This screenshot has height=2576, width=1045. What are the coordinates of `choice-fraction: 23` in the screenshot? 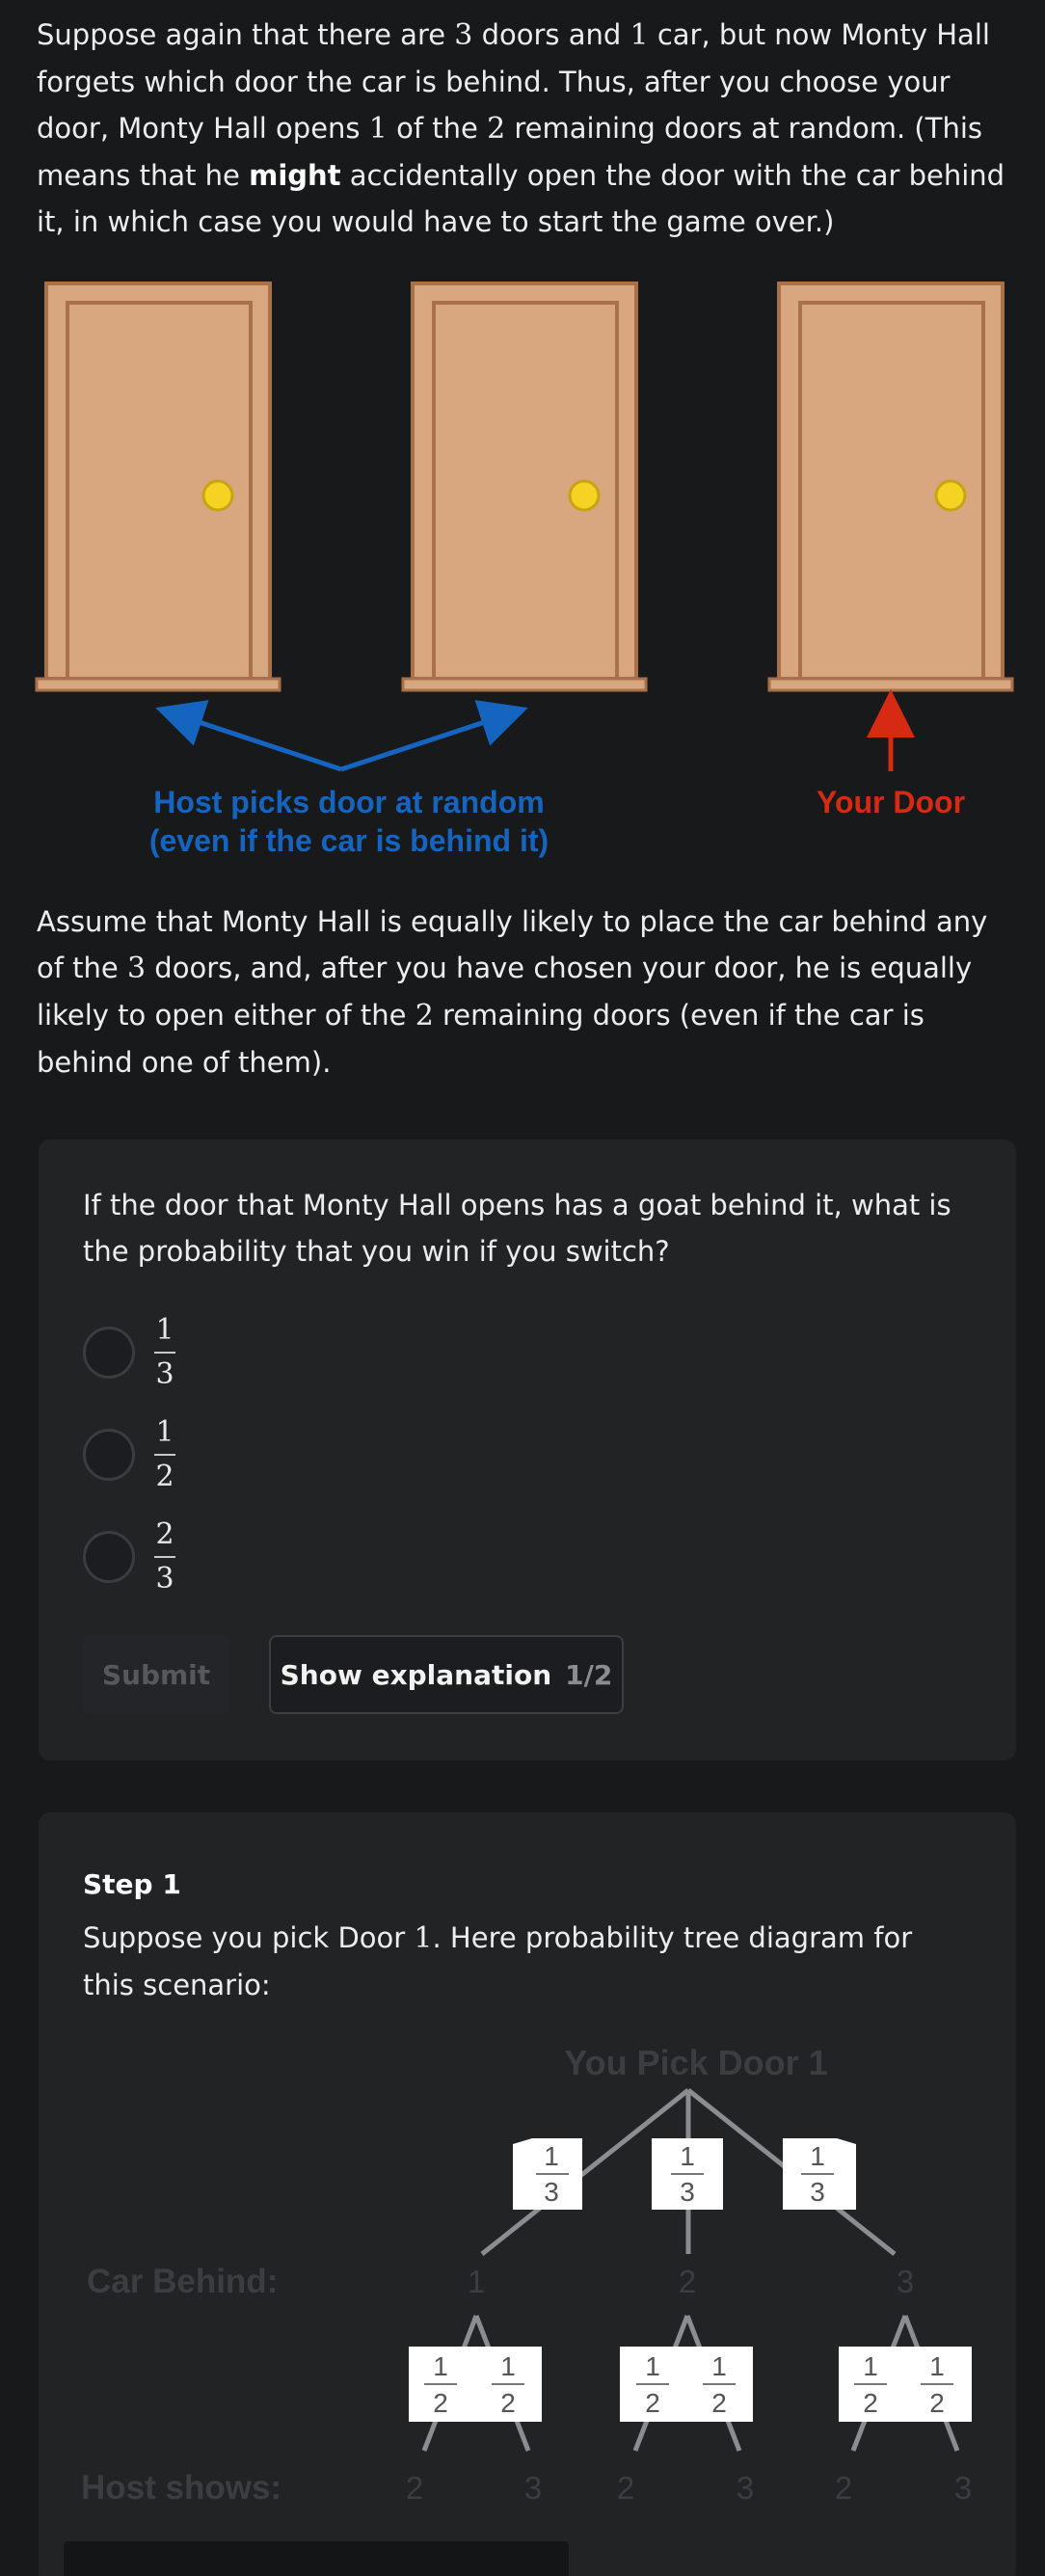 It's located at (164, 1557).